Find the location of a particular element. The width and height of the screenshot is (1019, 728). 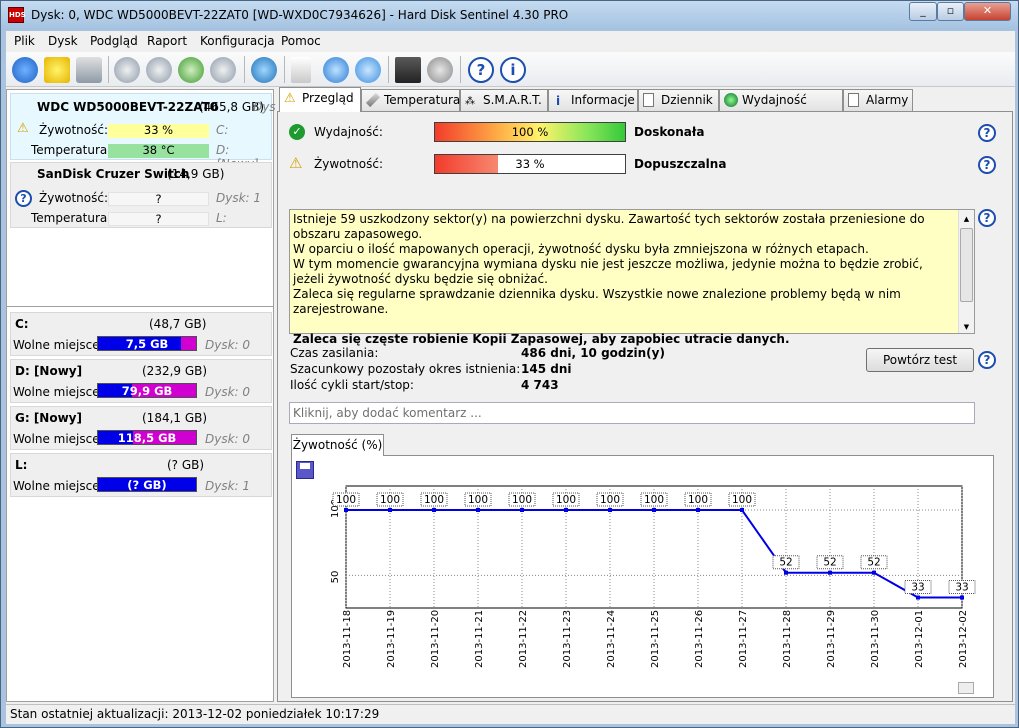

x-tick-label: 2013-11-28 is located at coordinates (787, 639).